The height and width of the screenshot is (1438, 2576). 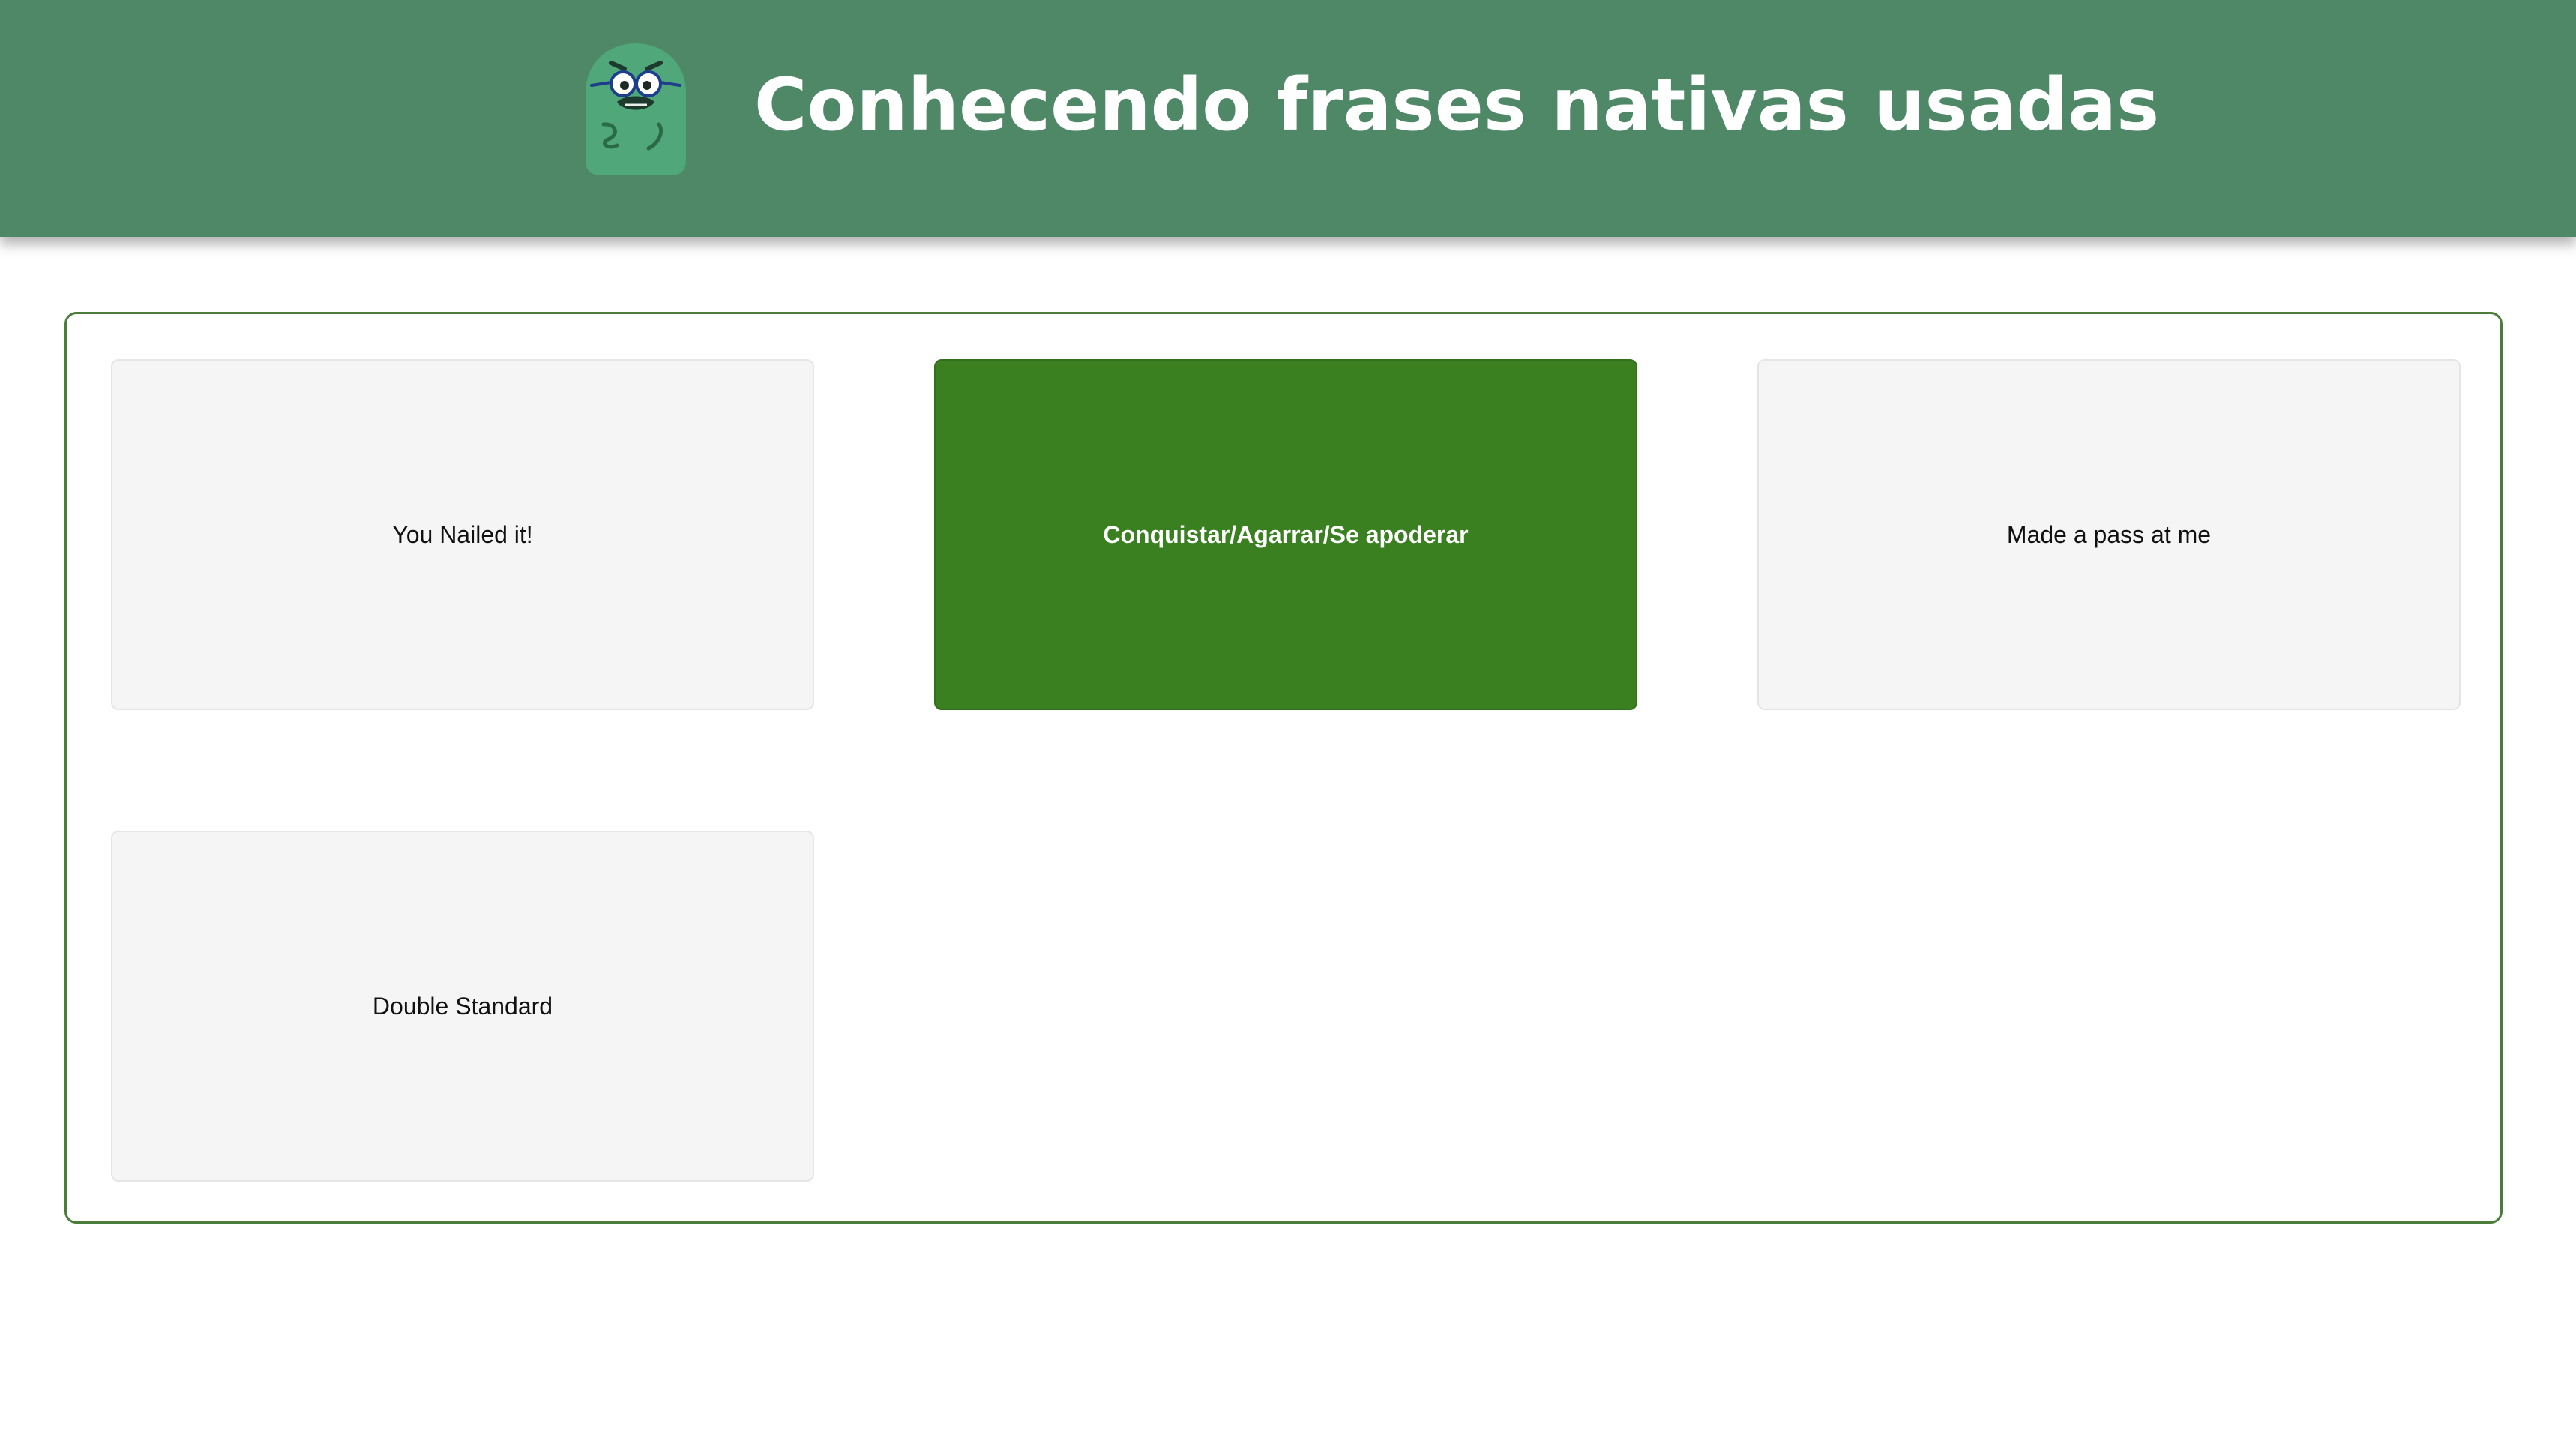 I want to click on phrase-card-label: Double Standard, so click(x=463, y=1006).